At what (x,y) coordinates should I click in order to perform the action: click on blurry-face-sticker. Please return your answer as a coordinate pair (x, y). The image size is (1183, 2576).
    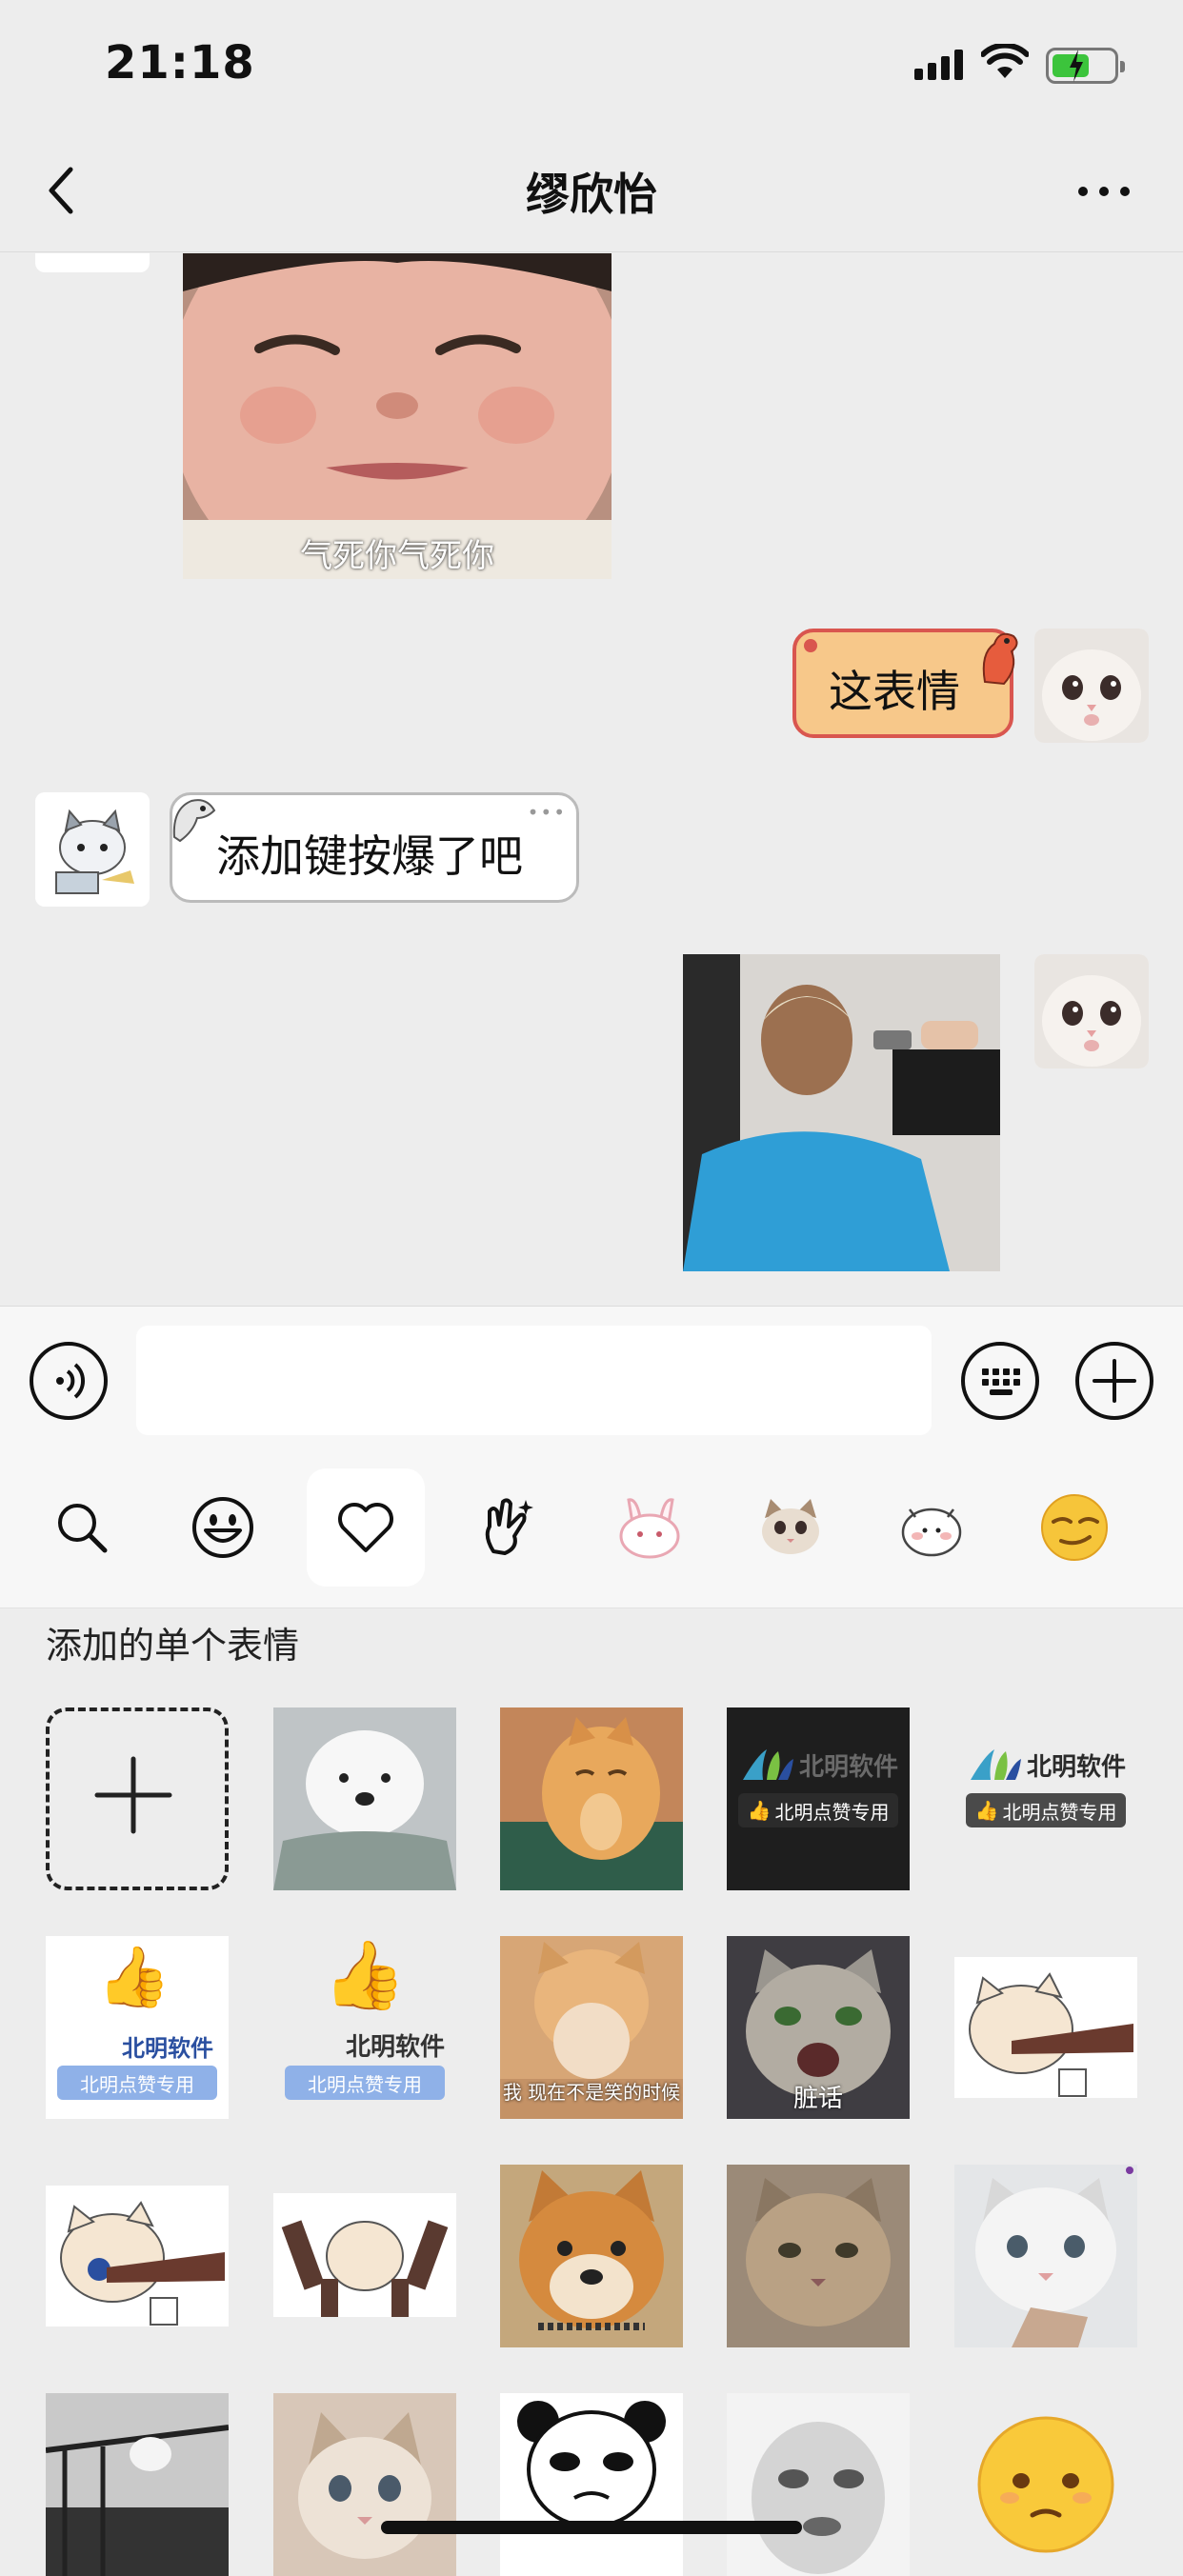
    Looking at the image, I should click on (819, 2484).